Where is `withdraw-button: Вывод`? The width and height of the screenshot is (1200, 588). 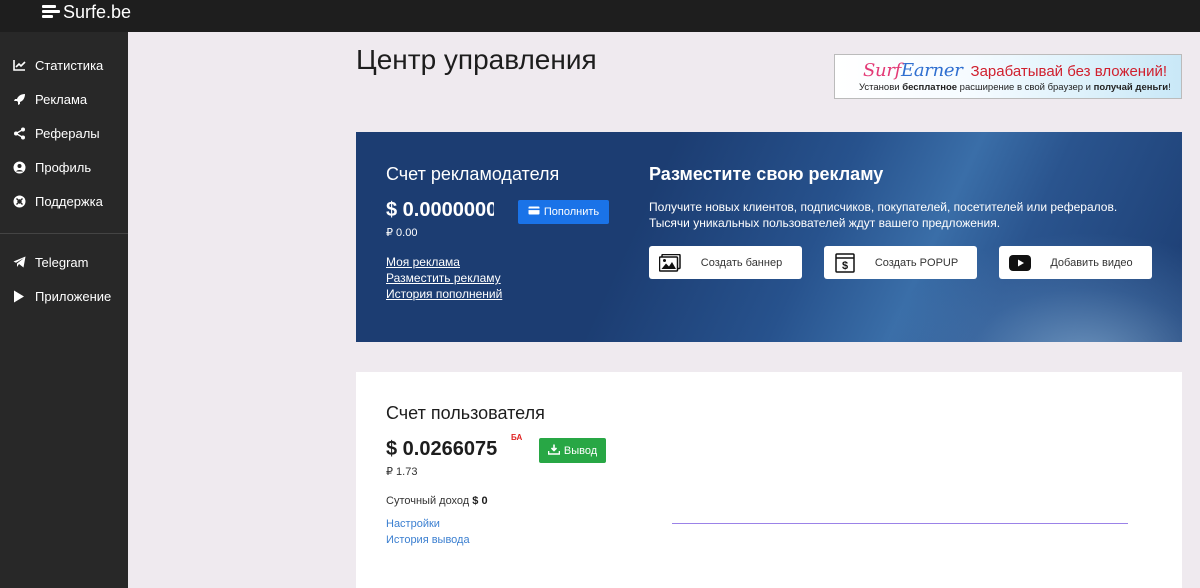
withdraw-button: Вывод is located at coordinates (572, 450).